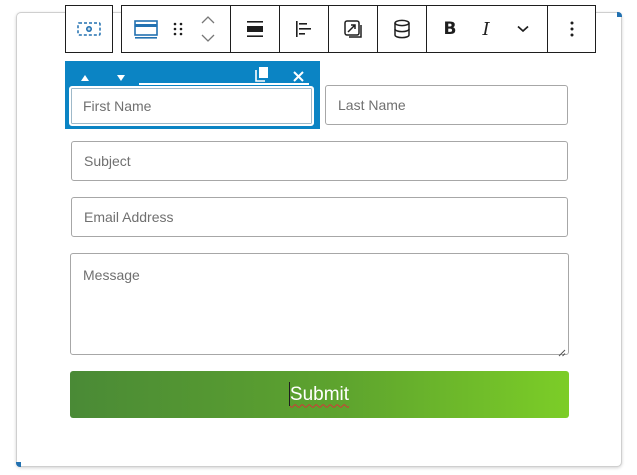  I want to click on toolbar-group-parent, so click(89, 29).